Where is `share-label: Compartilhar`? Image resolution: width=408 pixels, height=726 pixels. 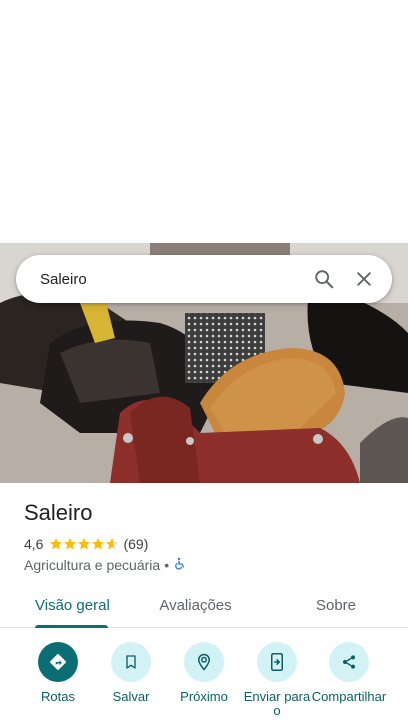 share-label: Compartilhar is located at coordinates (349, 696).